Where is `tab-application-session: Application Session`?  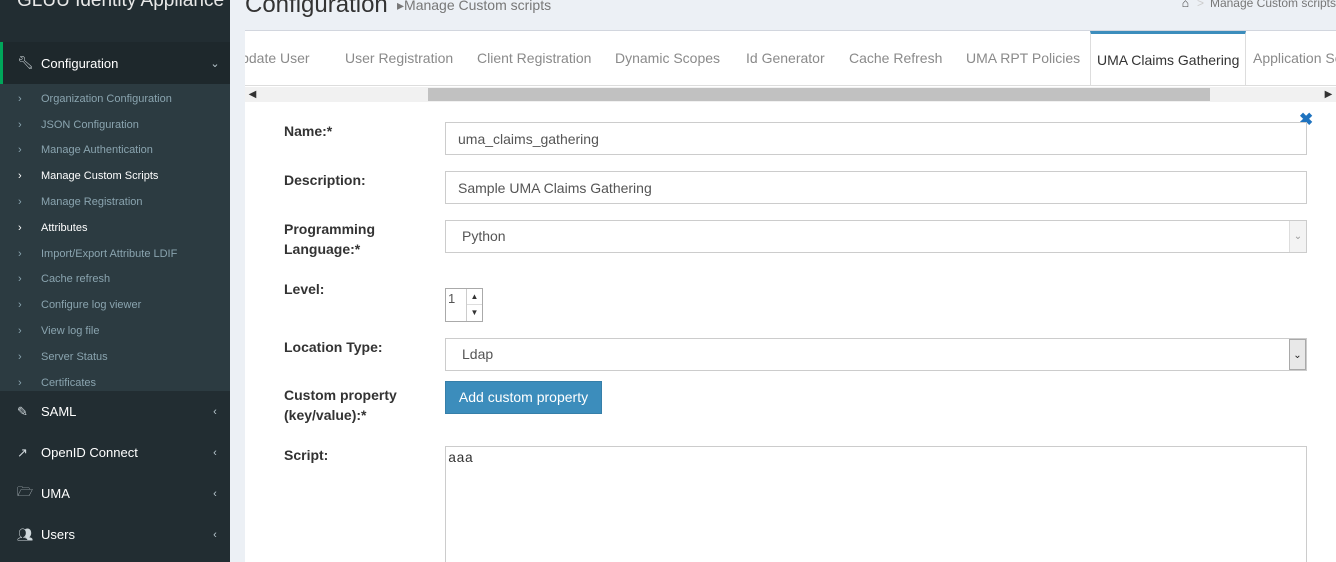 tab-application-session: Application Session is located at coordinates (1294, 58).